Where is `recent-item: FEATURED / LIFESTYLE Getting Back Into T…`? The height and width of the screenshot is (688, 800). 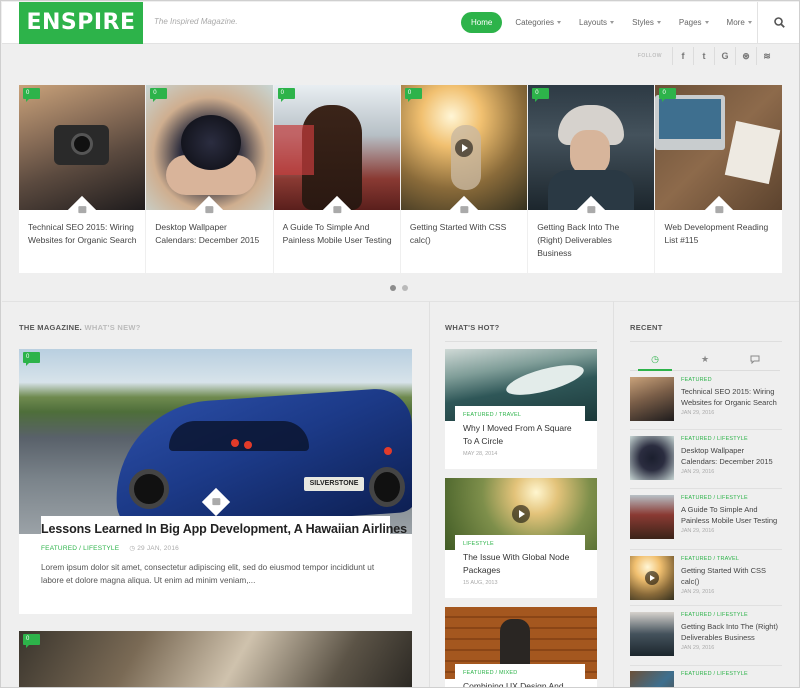
recent-item: FEATURED / LIFESTYLE Getting Back Into T… is located at coordinates (706, 638).